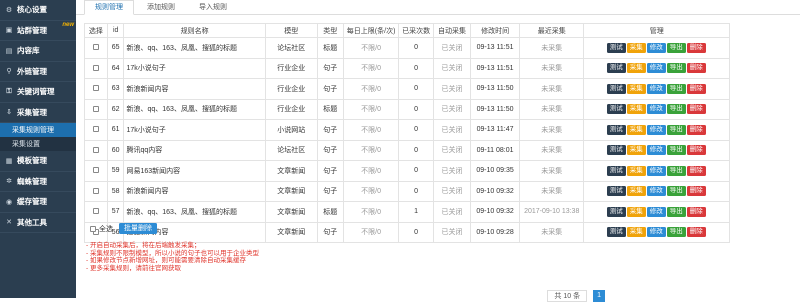 Image resolution: width=800 pixels, height=302 pixels. Describe the element at coordinates (38, 130) in the screenshot. I see `sidebar-subitem: 采集规则管理` at that location.